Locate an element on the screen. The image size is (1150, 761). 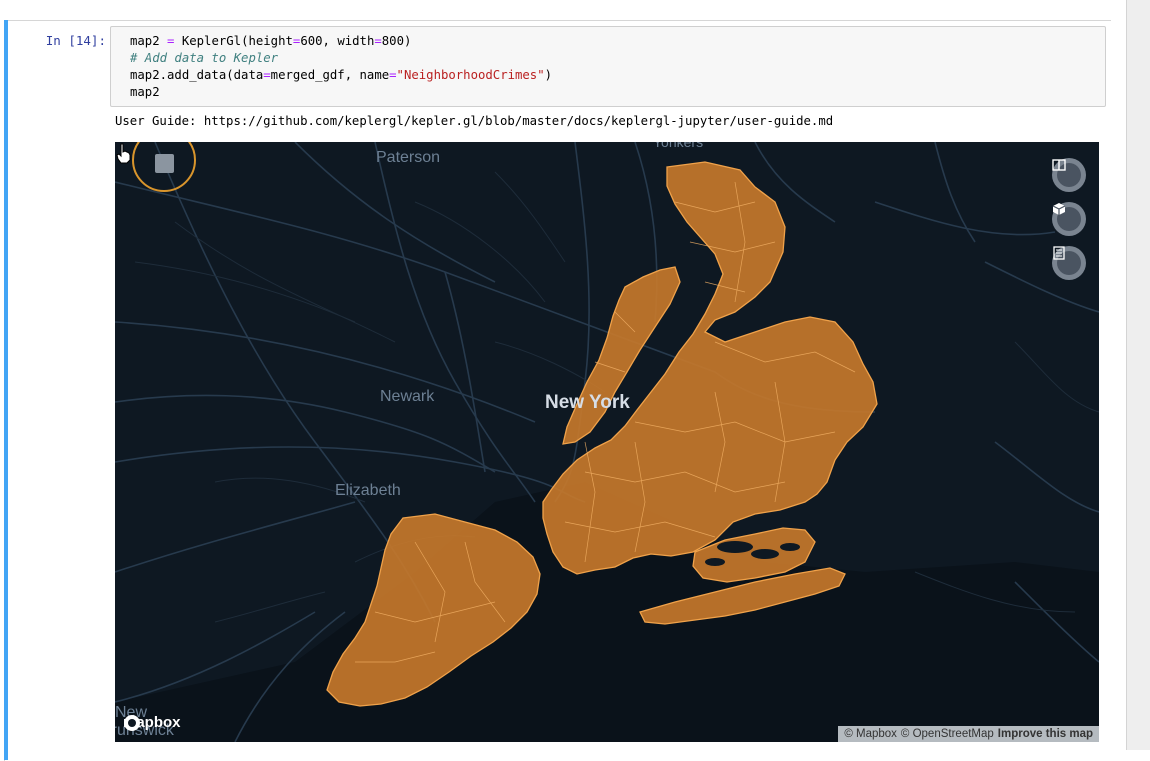
mapbox-icon is located at coordinates (132, 723).